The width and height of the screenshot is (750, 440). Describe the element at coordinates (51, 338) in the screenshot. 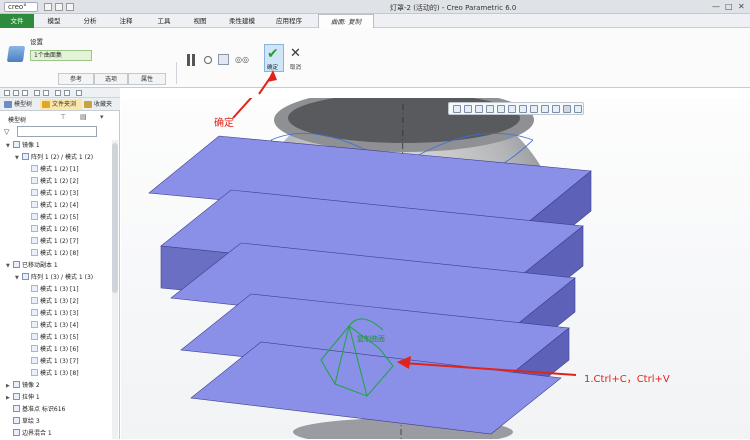

I see `tree-item: 模式 1 (3) [5]` at that location.